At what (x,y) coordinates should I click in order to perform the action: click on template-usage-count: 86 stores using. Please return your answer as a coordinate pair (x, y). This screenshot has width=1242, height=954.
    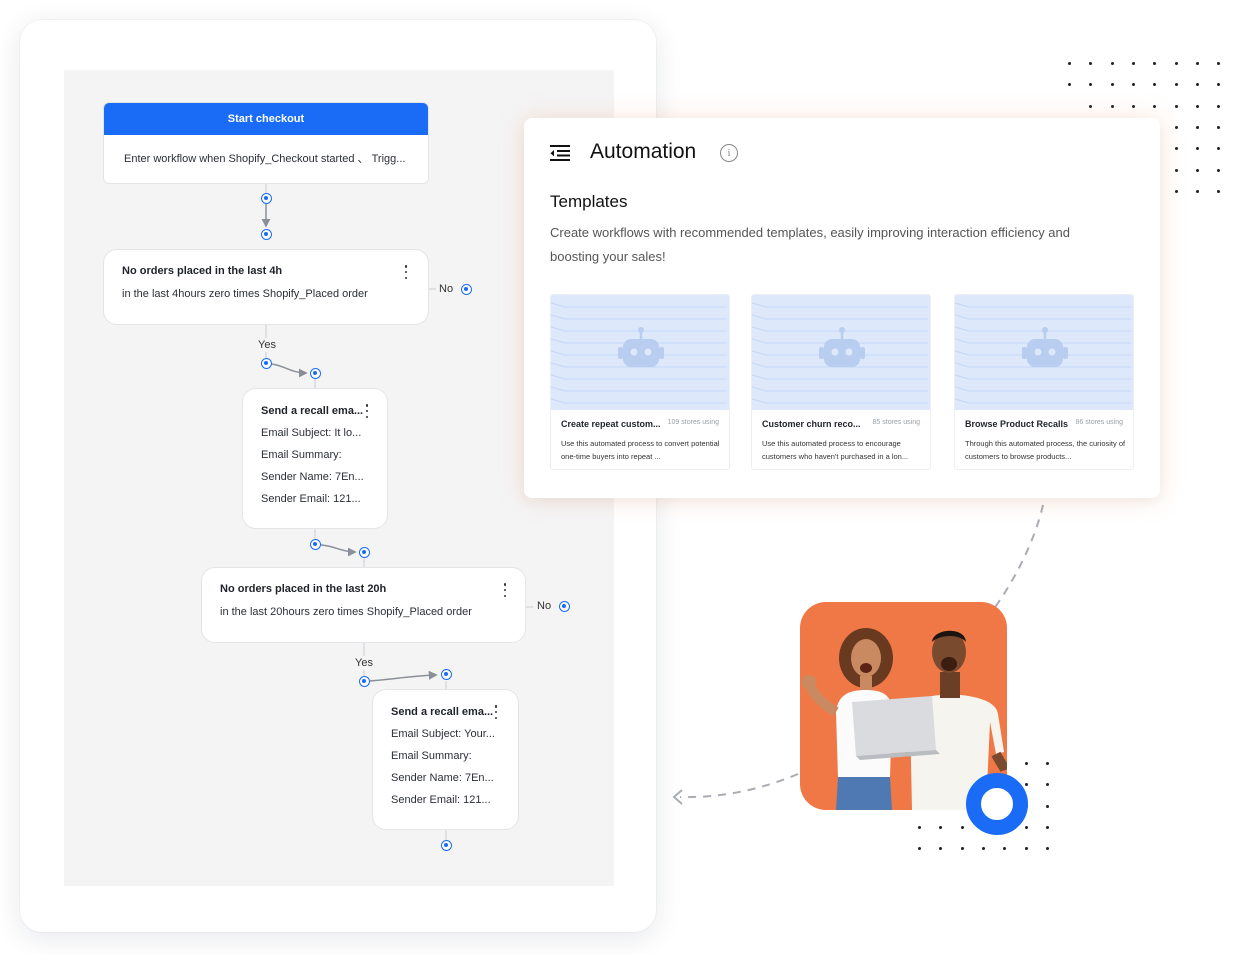
    Looking at the image, I should click on (1099, 422).